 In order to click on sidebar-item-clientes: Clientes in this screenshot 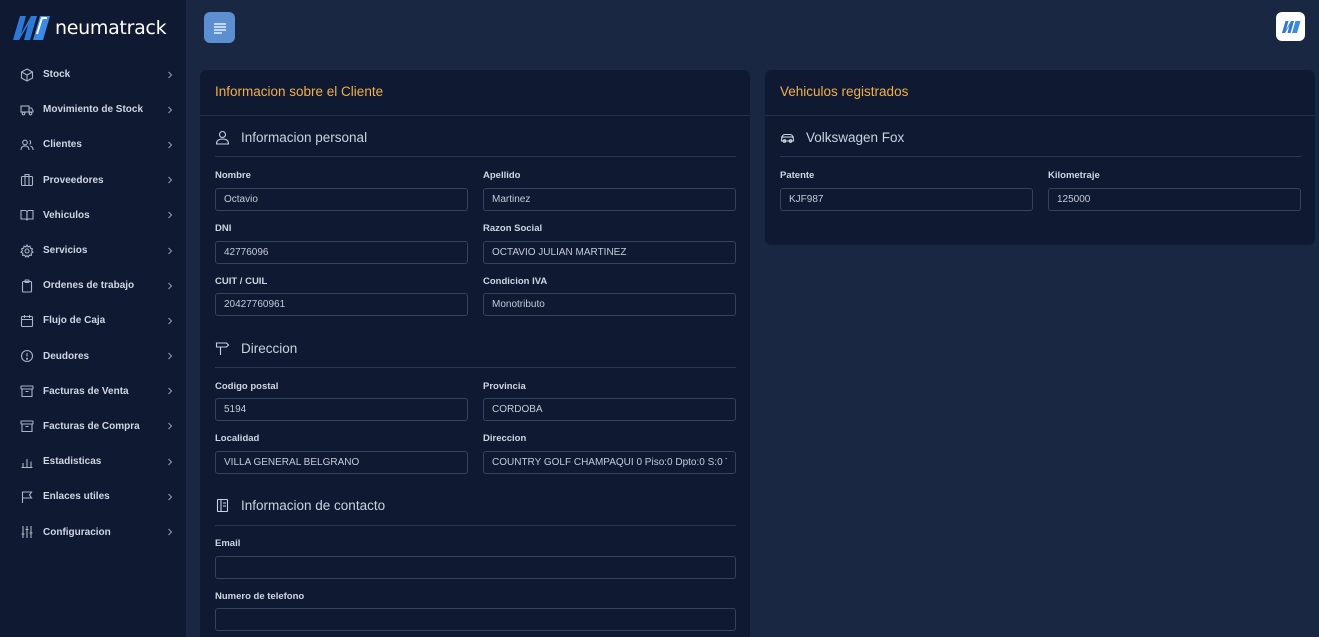, I will do `click(93, 144)`.